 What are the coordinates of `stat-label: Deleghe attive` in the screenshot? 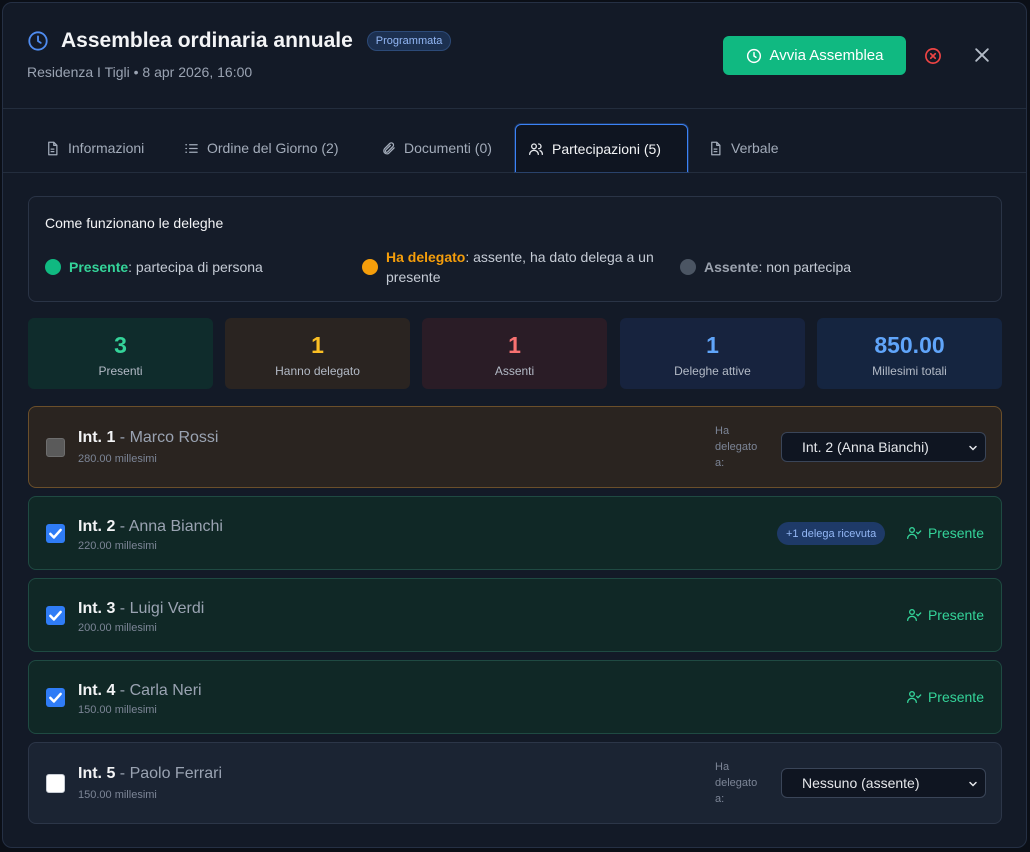 It's located at (712, 371).